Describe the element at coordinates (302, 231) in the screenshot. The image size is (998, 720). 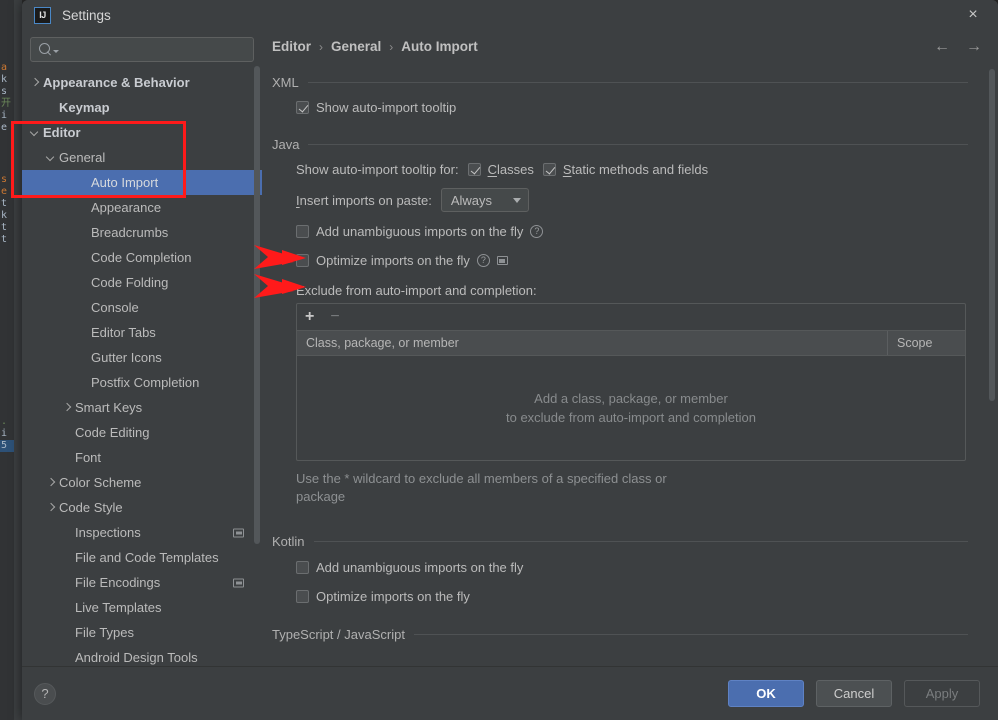
I see `java-add-unambiguous-checkbox` at that location.